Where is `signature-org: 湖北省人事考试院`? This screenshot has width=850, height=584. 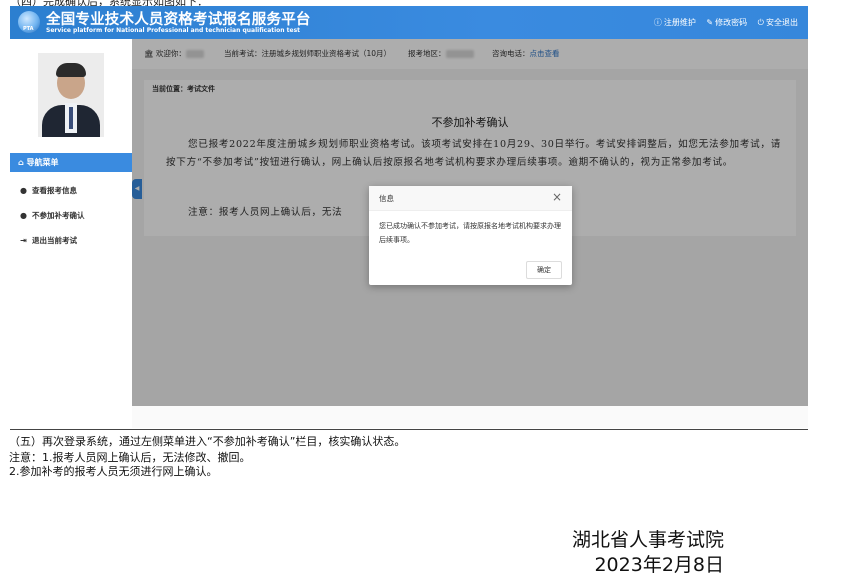 signature-org: 湖北省人事考试院 is located at coordinates (647, 540).